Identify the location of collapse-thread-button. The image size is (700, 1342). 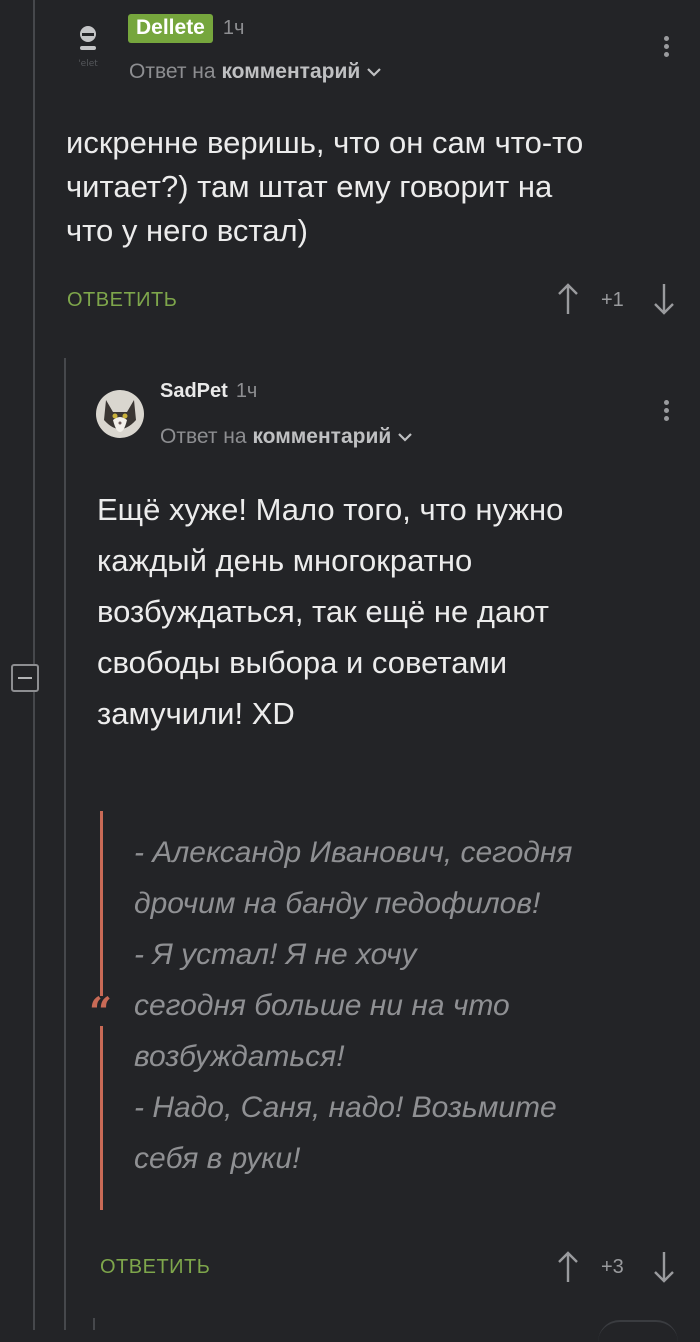
(25, 678).